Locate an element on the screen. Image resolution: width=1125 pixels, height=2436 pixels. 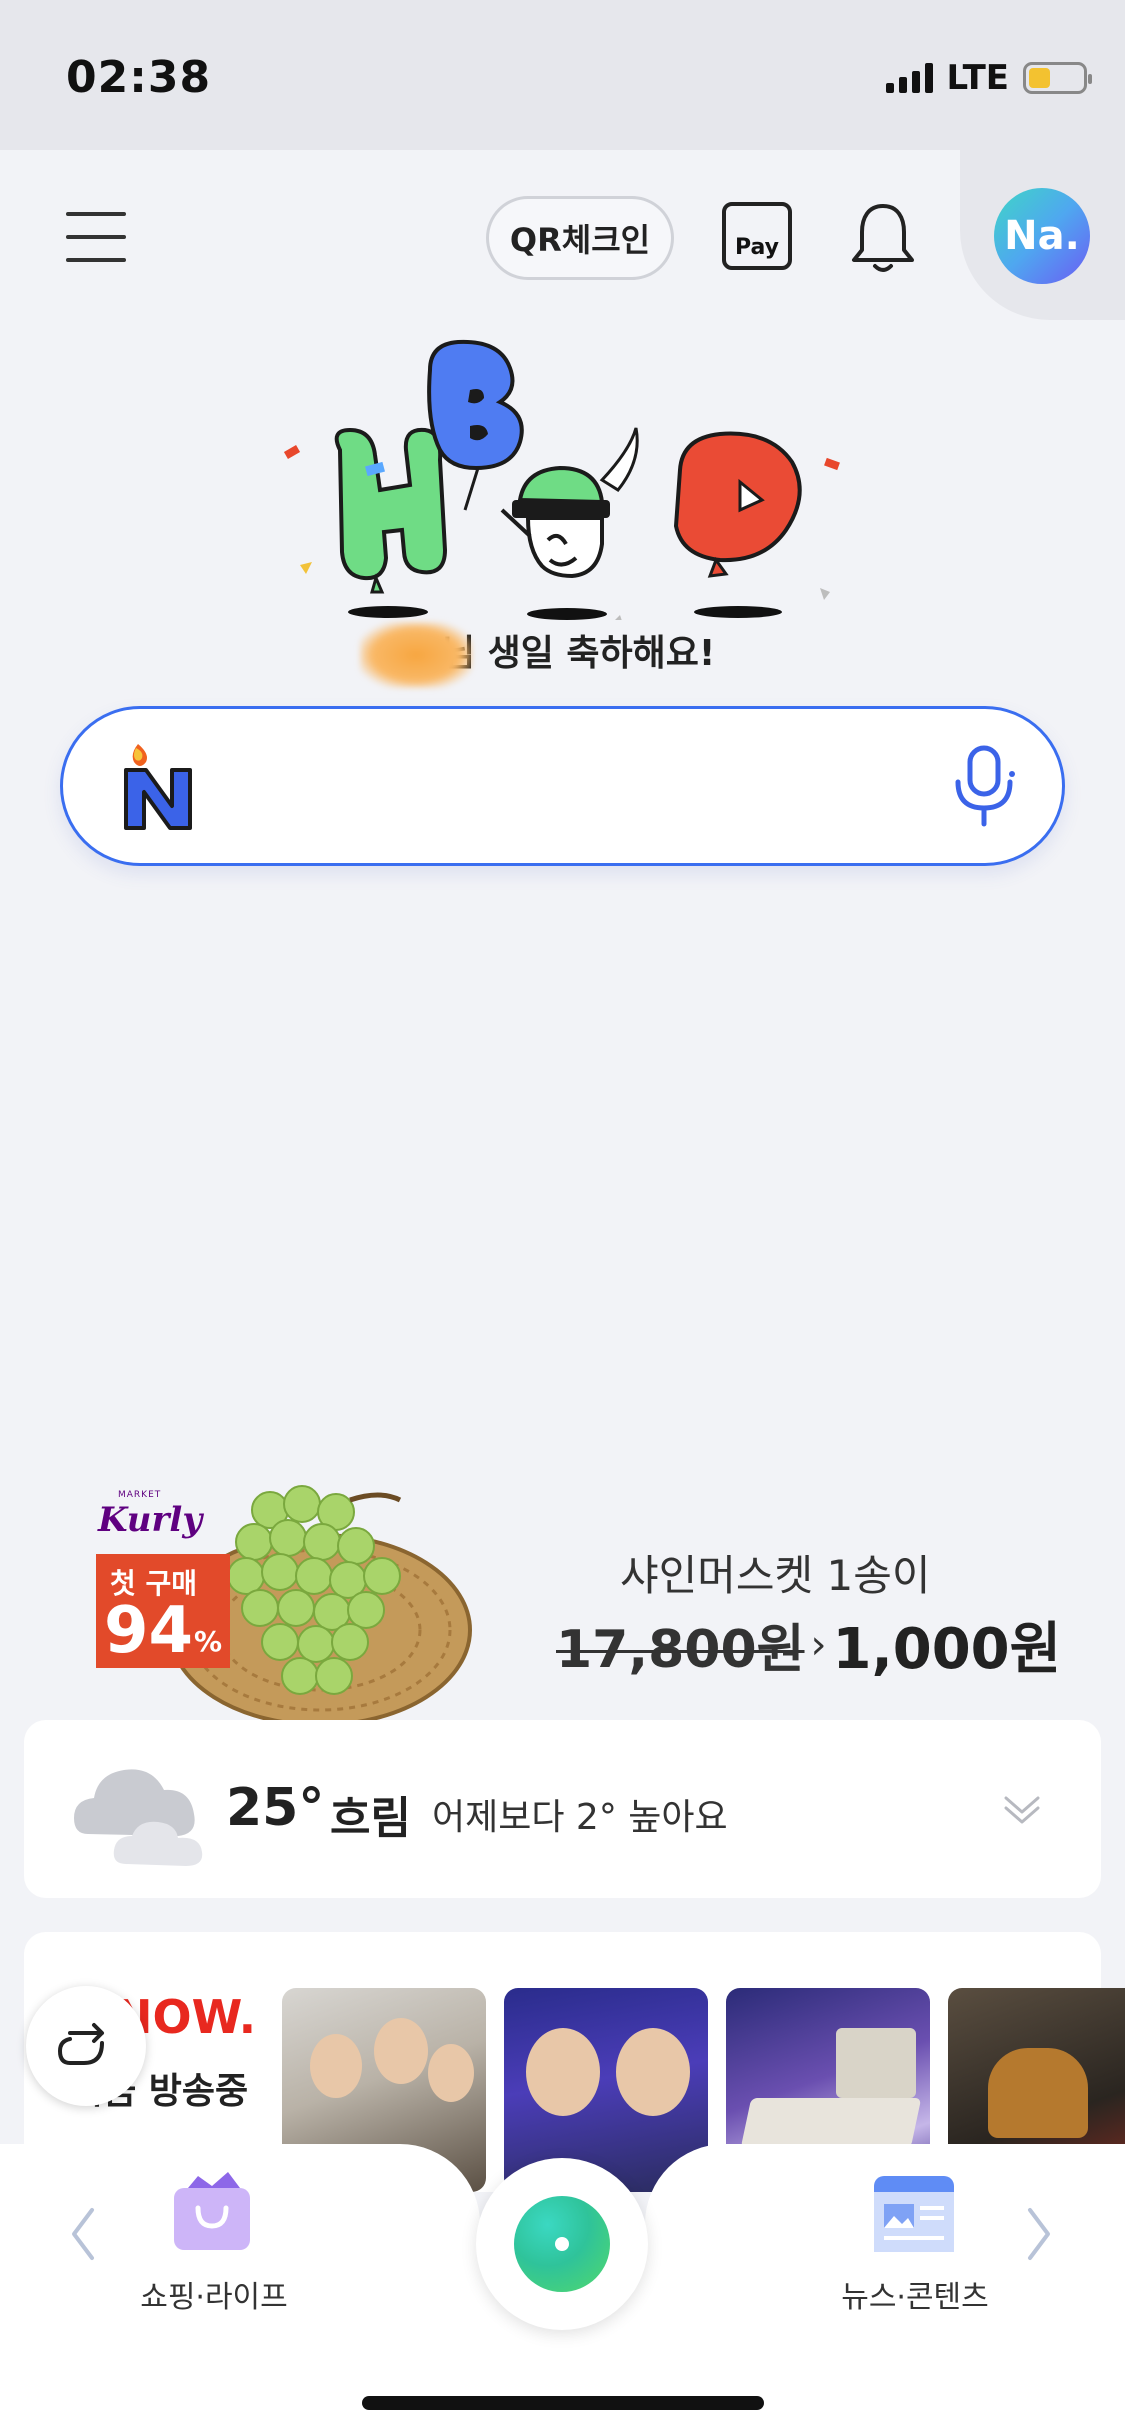
share-button is located at coordinates (86, 2046).